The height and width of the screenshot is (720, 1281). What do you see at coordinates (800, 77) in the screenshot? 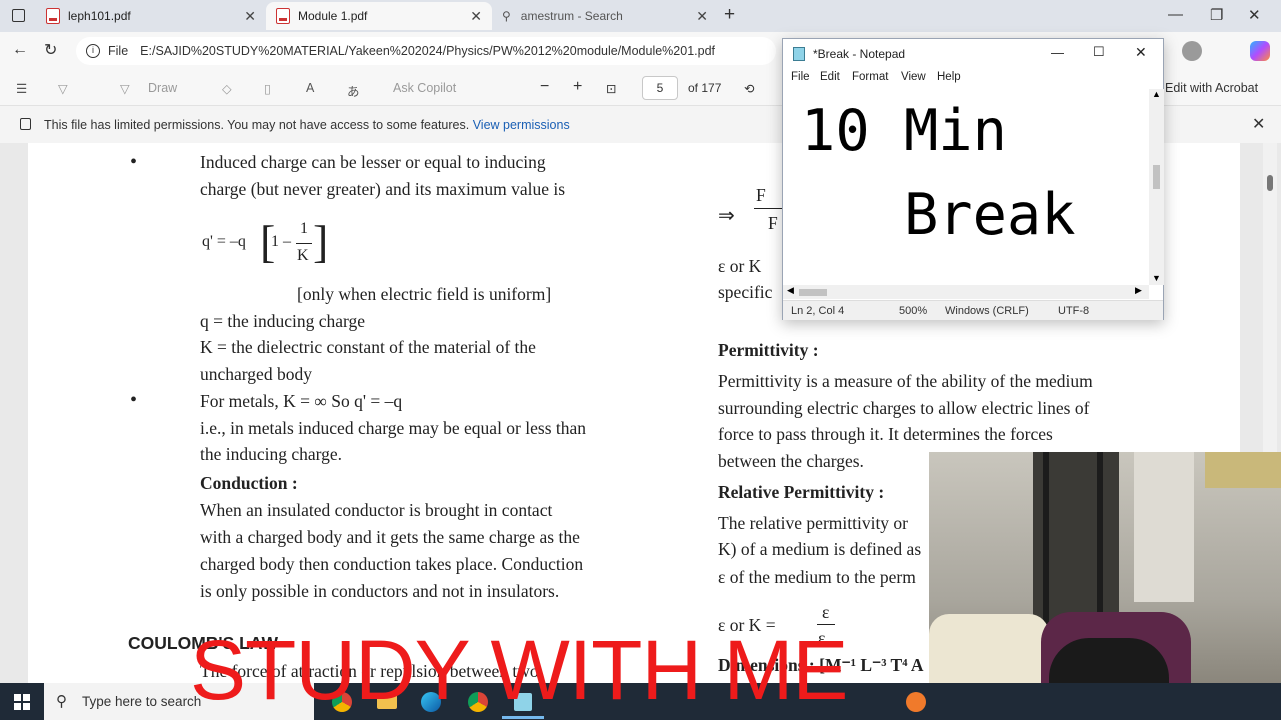
I see `menu-file: File` at bounding box center [800, 77].